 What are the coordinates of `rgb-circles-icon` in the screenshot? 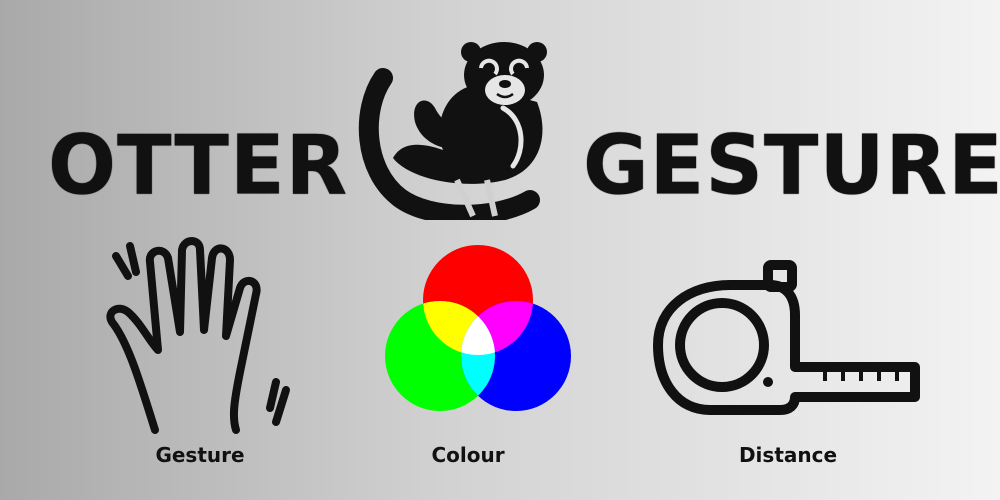 It's located at (478, 328).